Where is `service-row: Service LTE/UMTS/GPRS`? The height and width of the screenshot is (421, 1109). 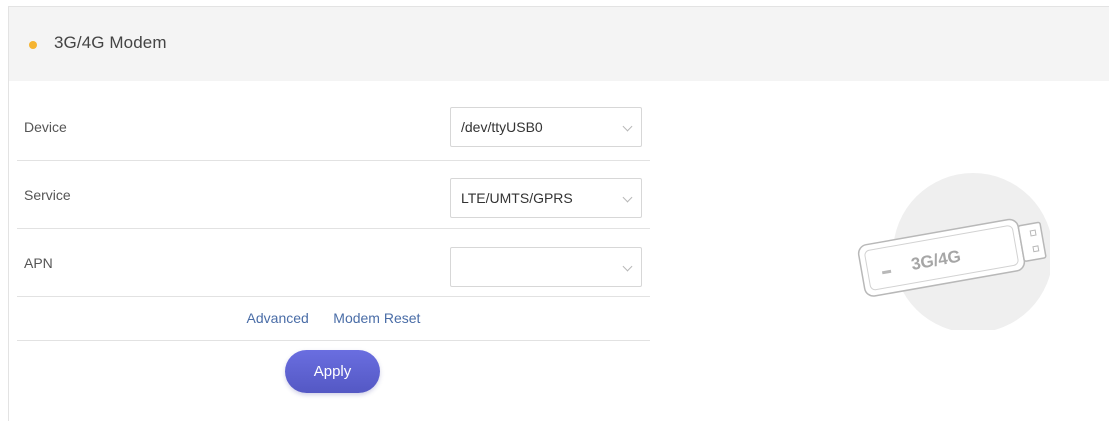 service-row: Service LTE/UMTS/GPRS is located at coordinates (333, 195).